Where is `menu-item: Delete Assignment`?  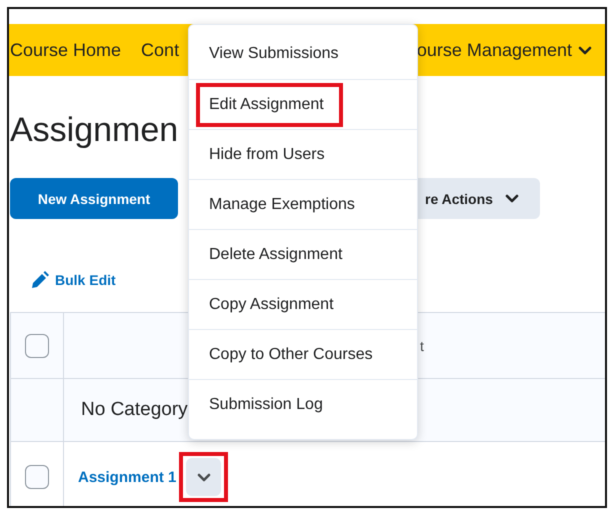 menu-item: Delete Assignment is located at coordinates (303, 254).